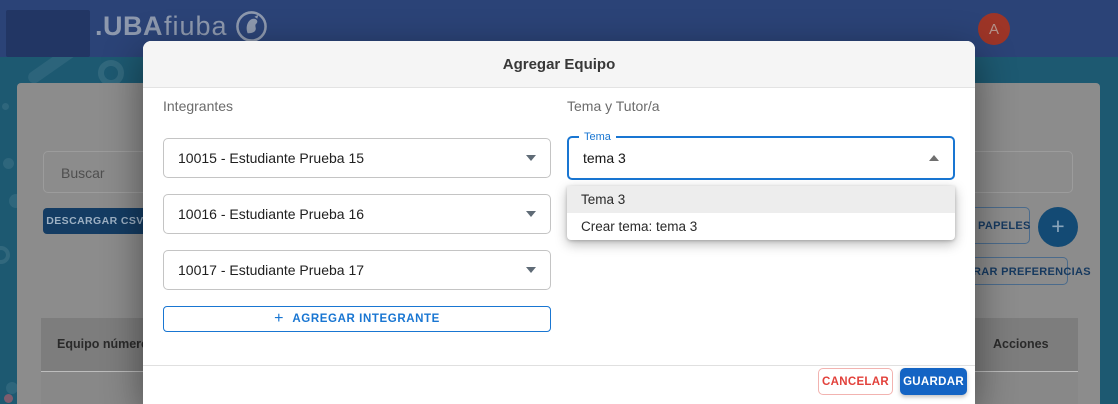 This screenshot has height=404, width=1118. I want to click on add-member-button: + AGREGAR INTEGRANTE, so click(357, 319).